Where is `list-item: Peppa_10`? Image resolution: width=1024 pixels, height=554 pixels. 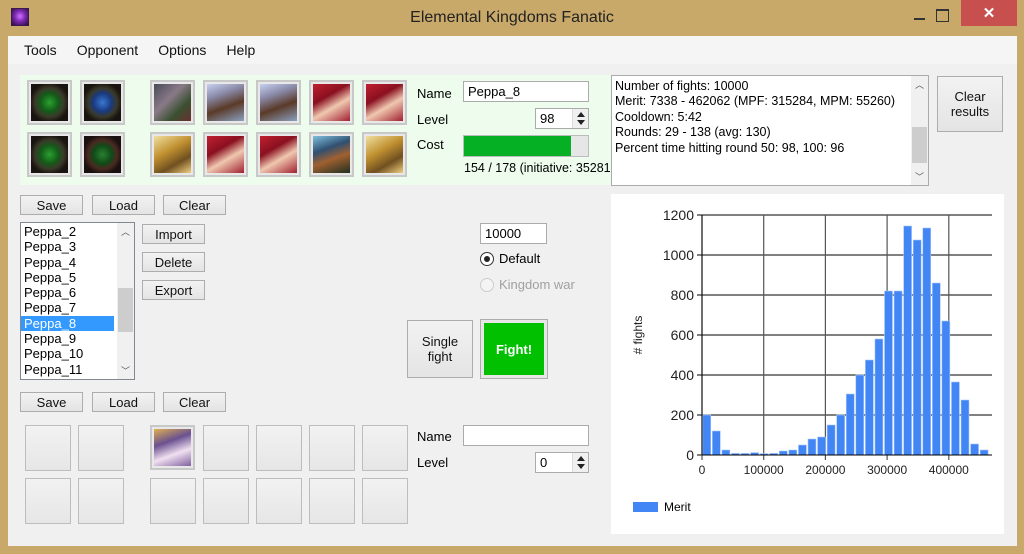
list-item: Peppa_10 is located at coordinates (67, 353).